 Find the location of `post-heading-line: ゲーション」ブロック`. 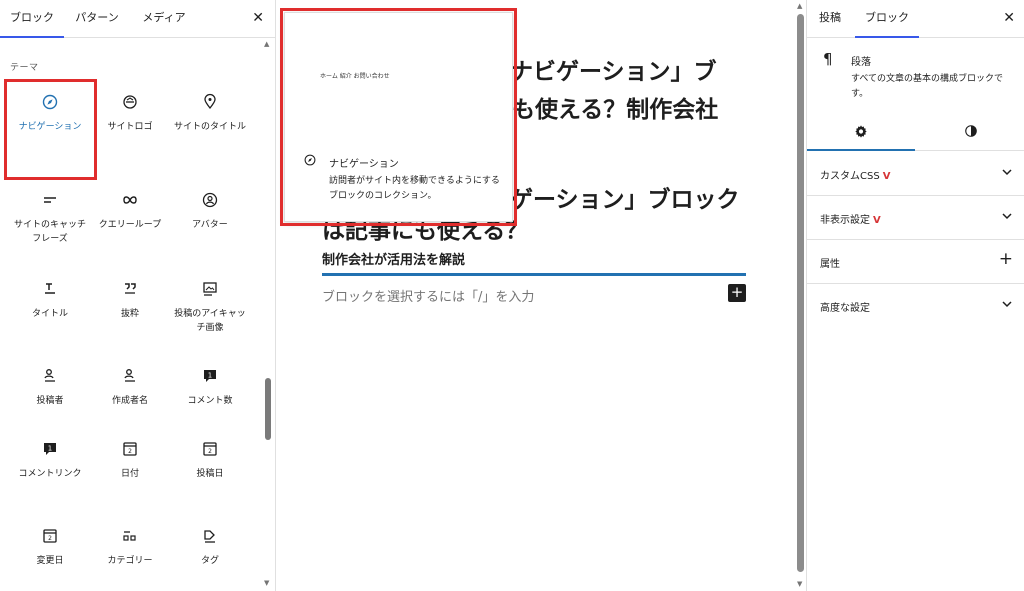

post-heading-line: ゲーション」ブロック is located at coordinates (625, 197).